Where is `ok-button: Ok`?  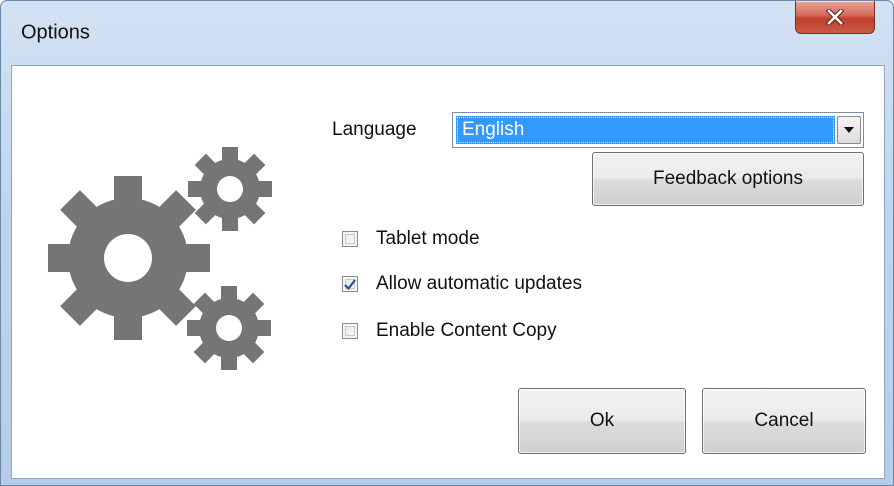
ok-button: Ok is located at coordinates (602, 421).